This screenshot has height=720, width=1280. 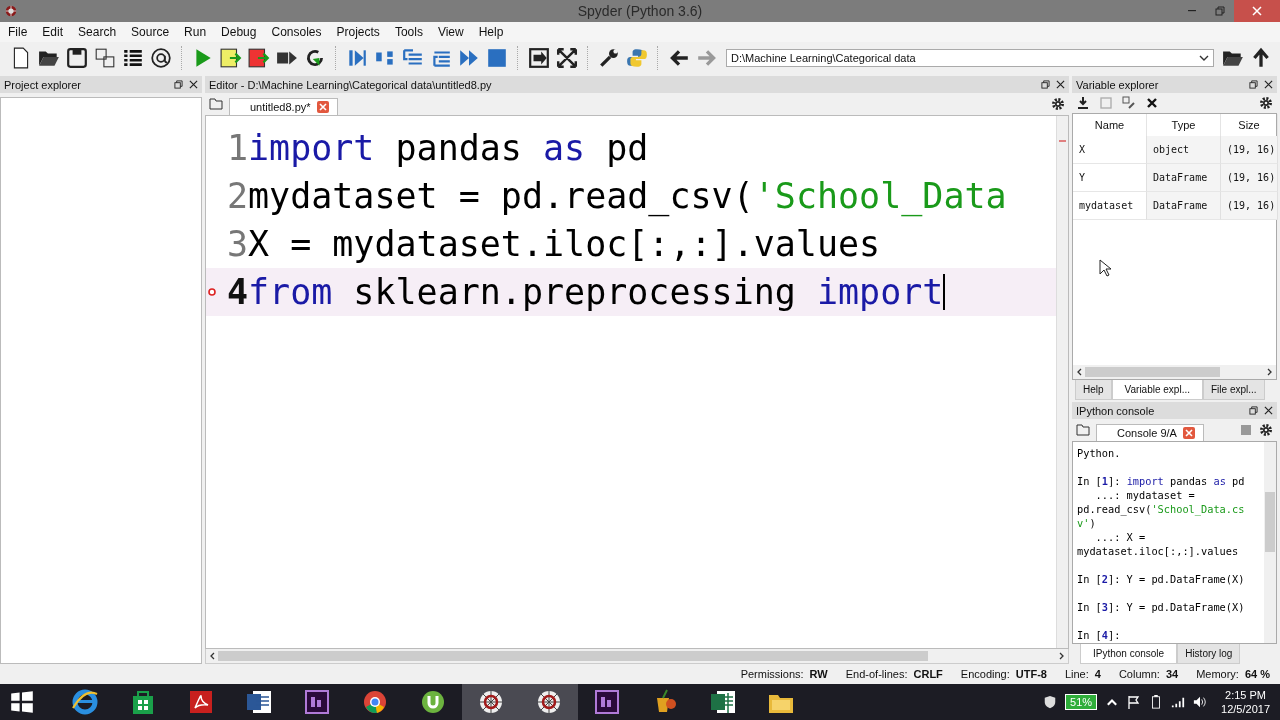 I want to click on save-all-icon, so click(x=105, y=58).